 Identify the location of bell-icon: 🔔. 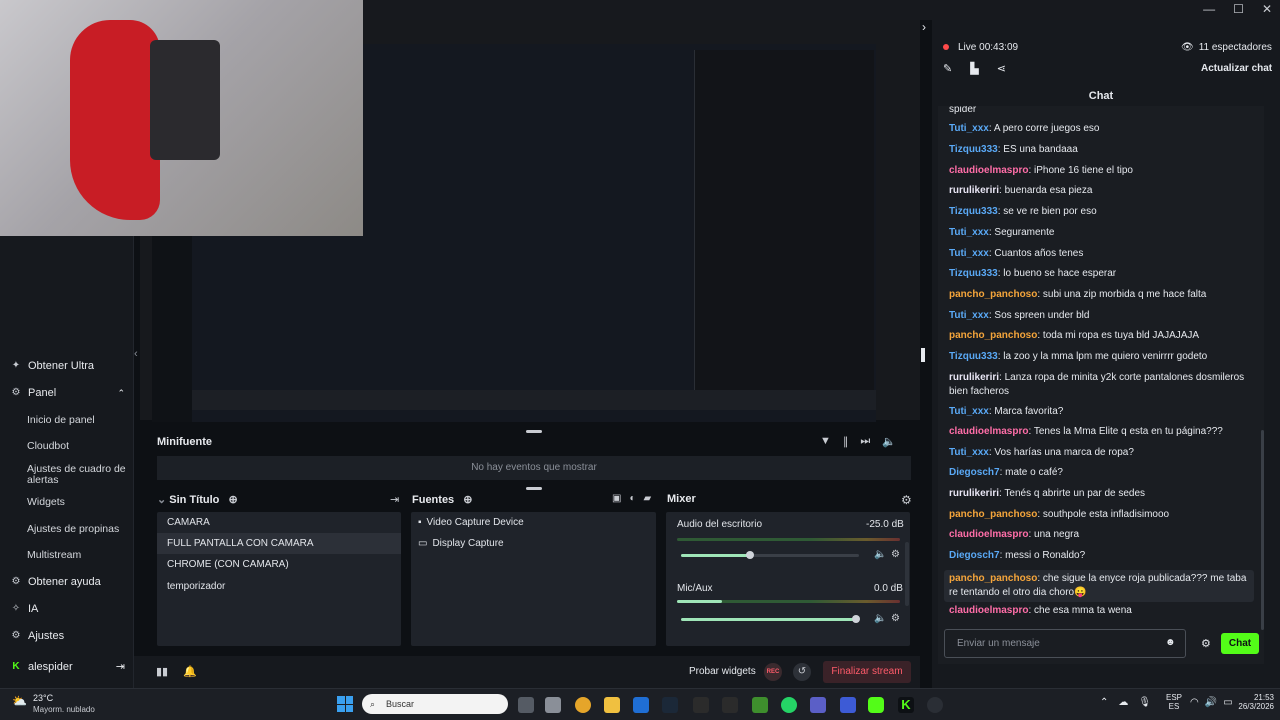
(190, 671).